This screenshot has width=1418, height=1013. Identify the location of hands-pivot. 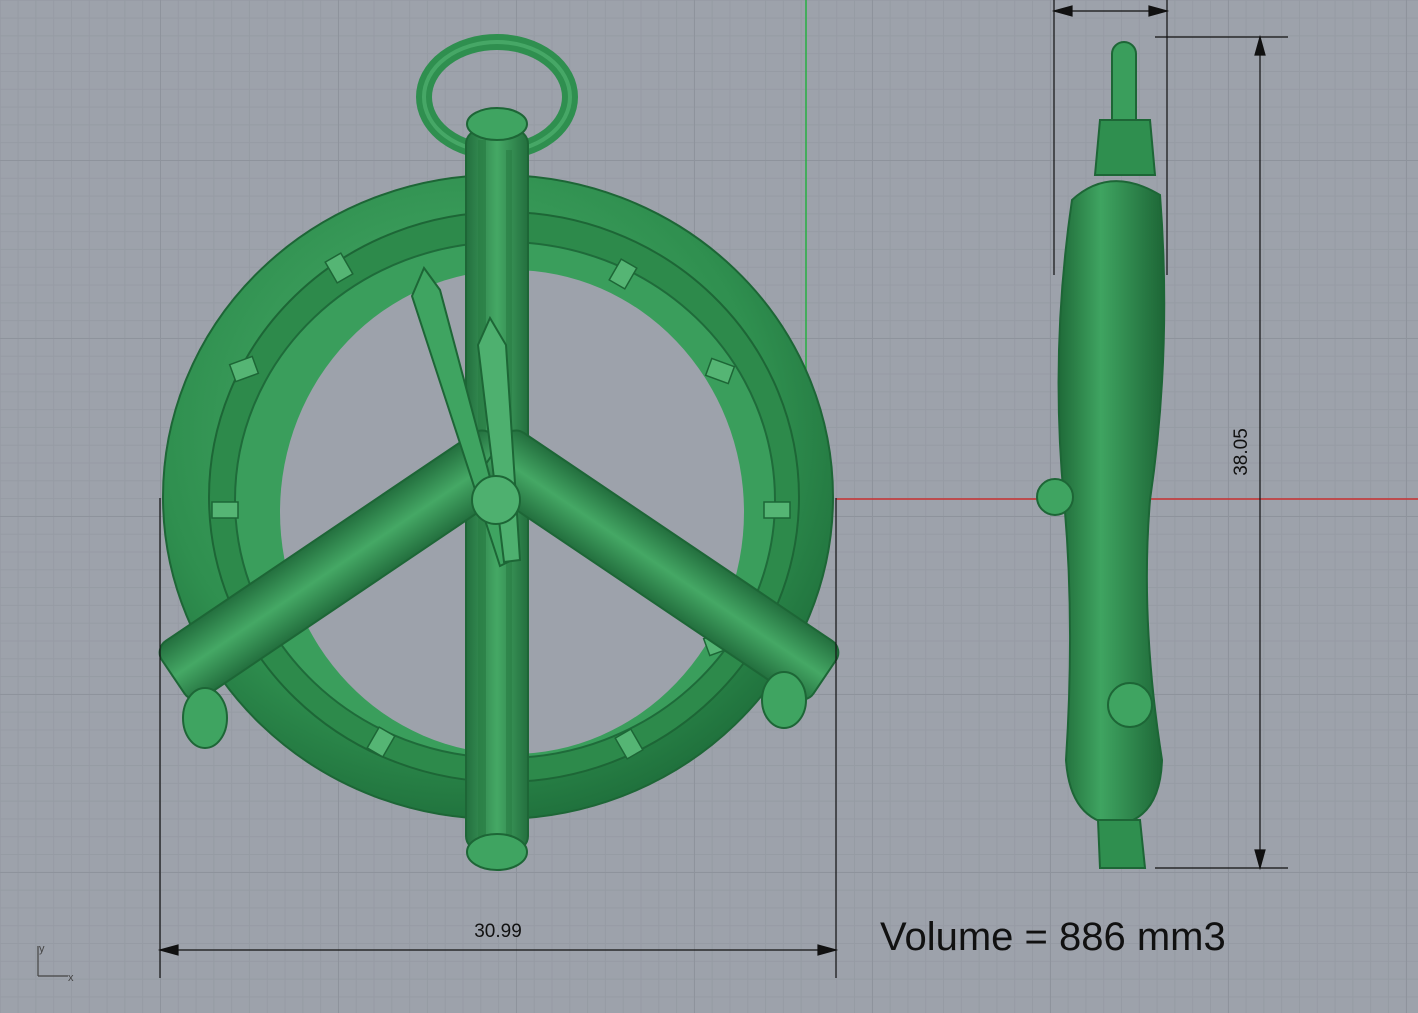
(496, 500).